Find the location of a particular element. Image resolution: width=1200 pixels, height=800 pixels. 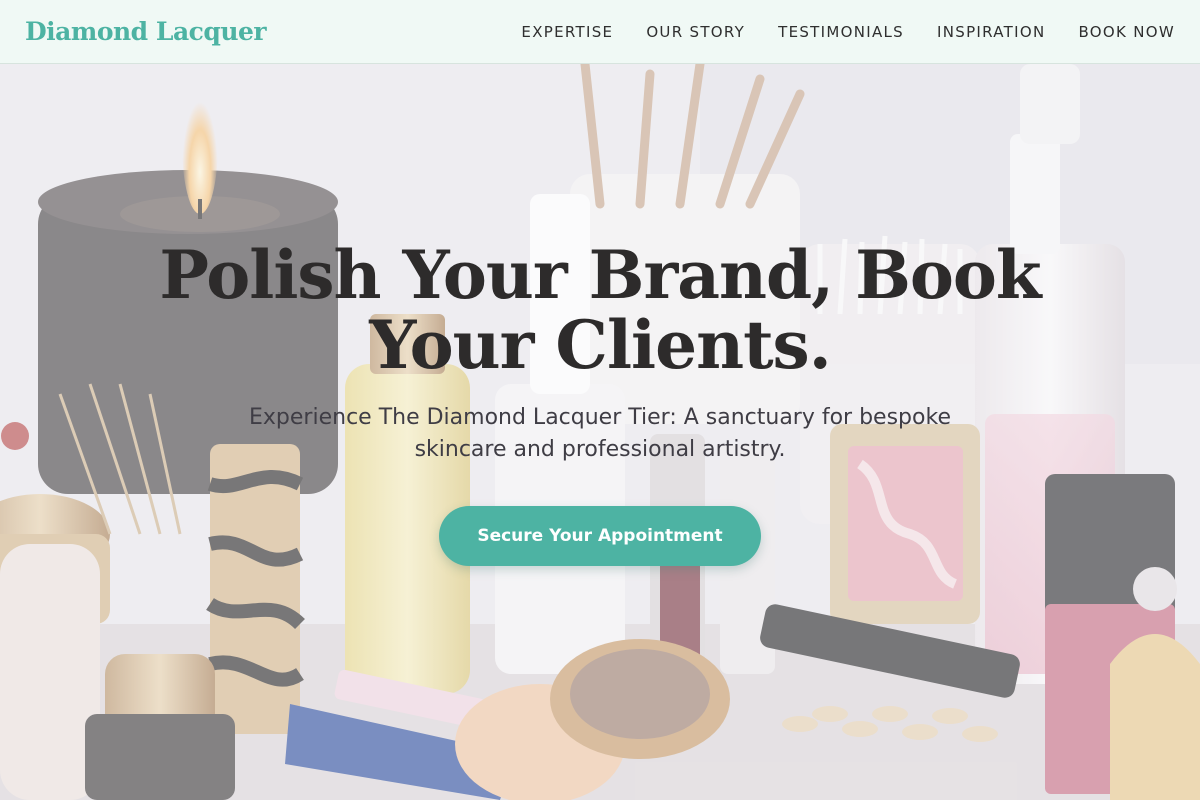

nav-link-our-story: OUR STORY is located at coordinates (695, 32).